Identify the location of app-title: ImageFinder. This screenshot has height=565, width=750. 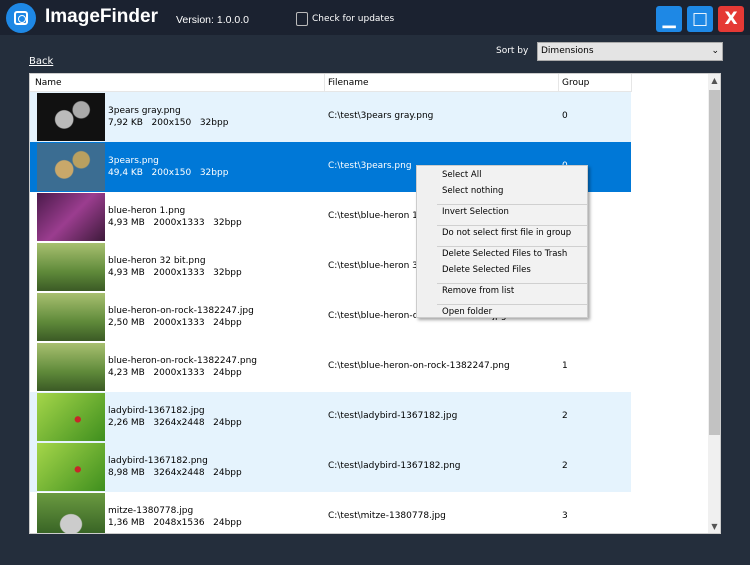
(101, 16).